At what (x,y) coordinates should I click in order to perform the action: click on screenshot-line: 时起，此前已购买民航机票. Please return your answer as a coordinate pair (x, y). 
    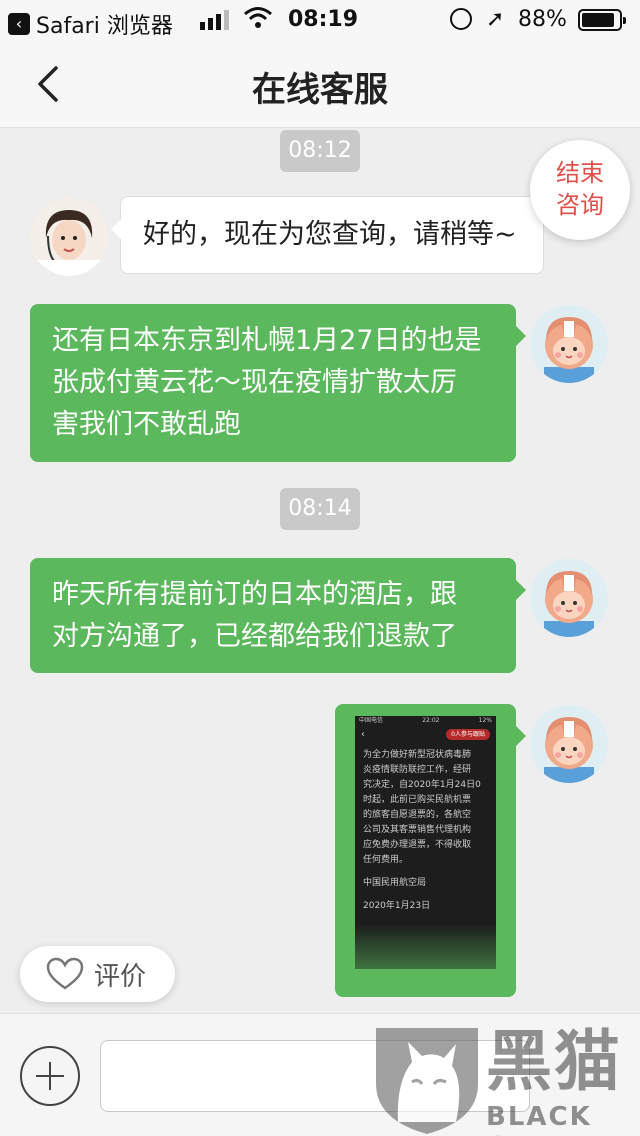
    Looking at the image, I should click on (417, 800).